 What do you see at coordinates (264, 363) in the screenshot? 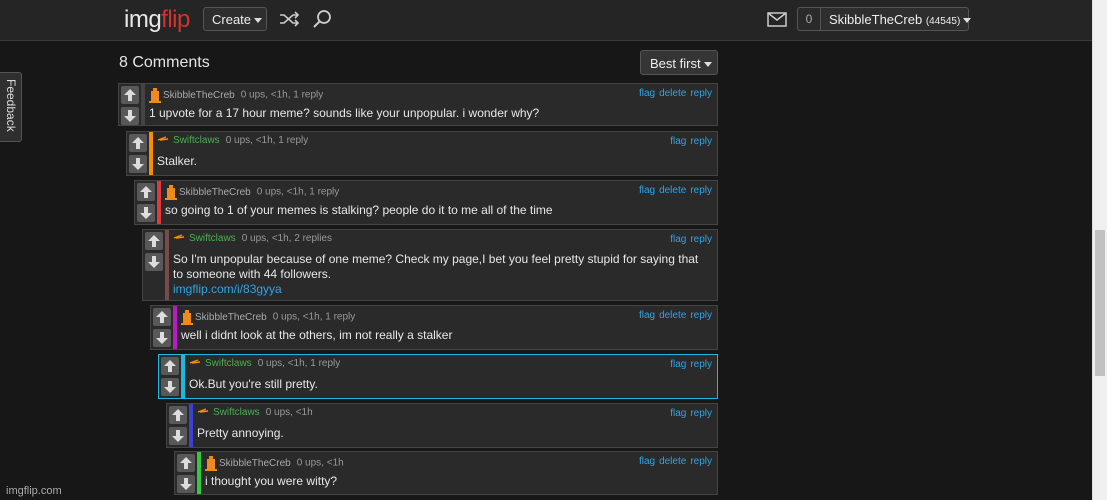
I see `comment-header: Swiftclaws 0 ups, <1h, 1 reply` at bounding box center [264, 363].